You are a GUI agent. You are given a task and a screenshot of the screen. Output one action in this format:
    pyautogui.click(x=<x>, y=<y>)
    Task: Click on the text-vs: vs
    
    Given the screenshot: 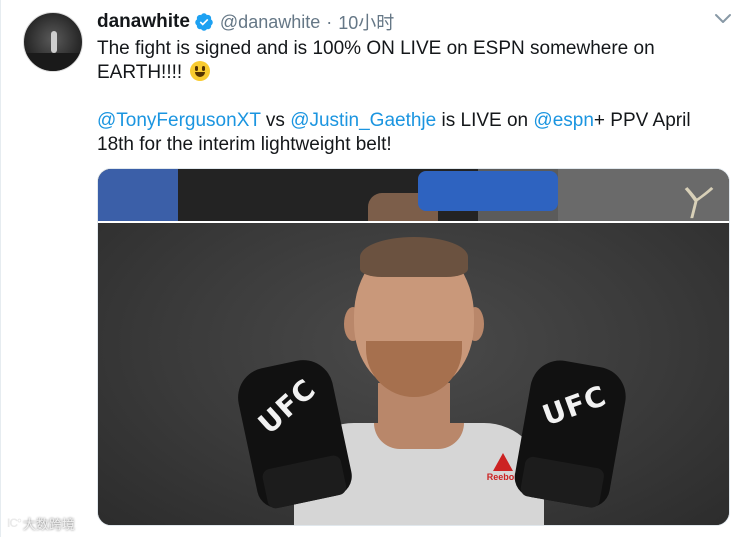 What is the action you would take?
    pyautogui.click(x=275, y=120)
    